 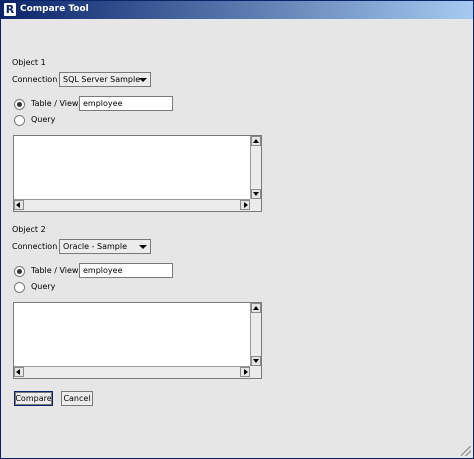 I want to click on object1-heading: Object 1, so click(x=29, y=62).